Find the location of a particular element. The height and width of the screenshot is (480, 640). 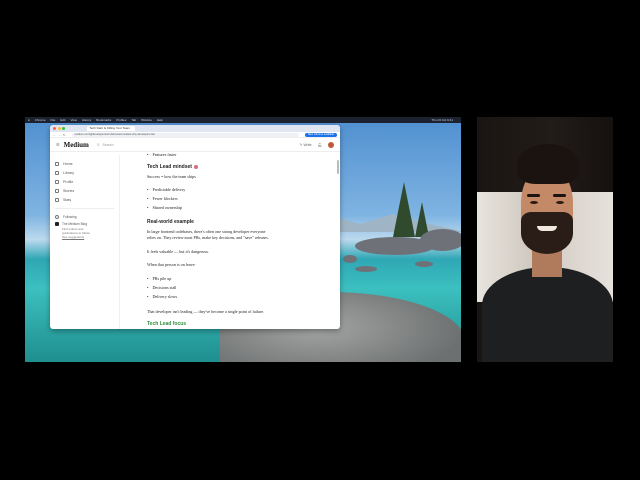

list-item: Delivery slows is located at coordinates (162, 296).